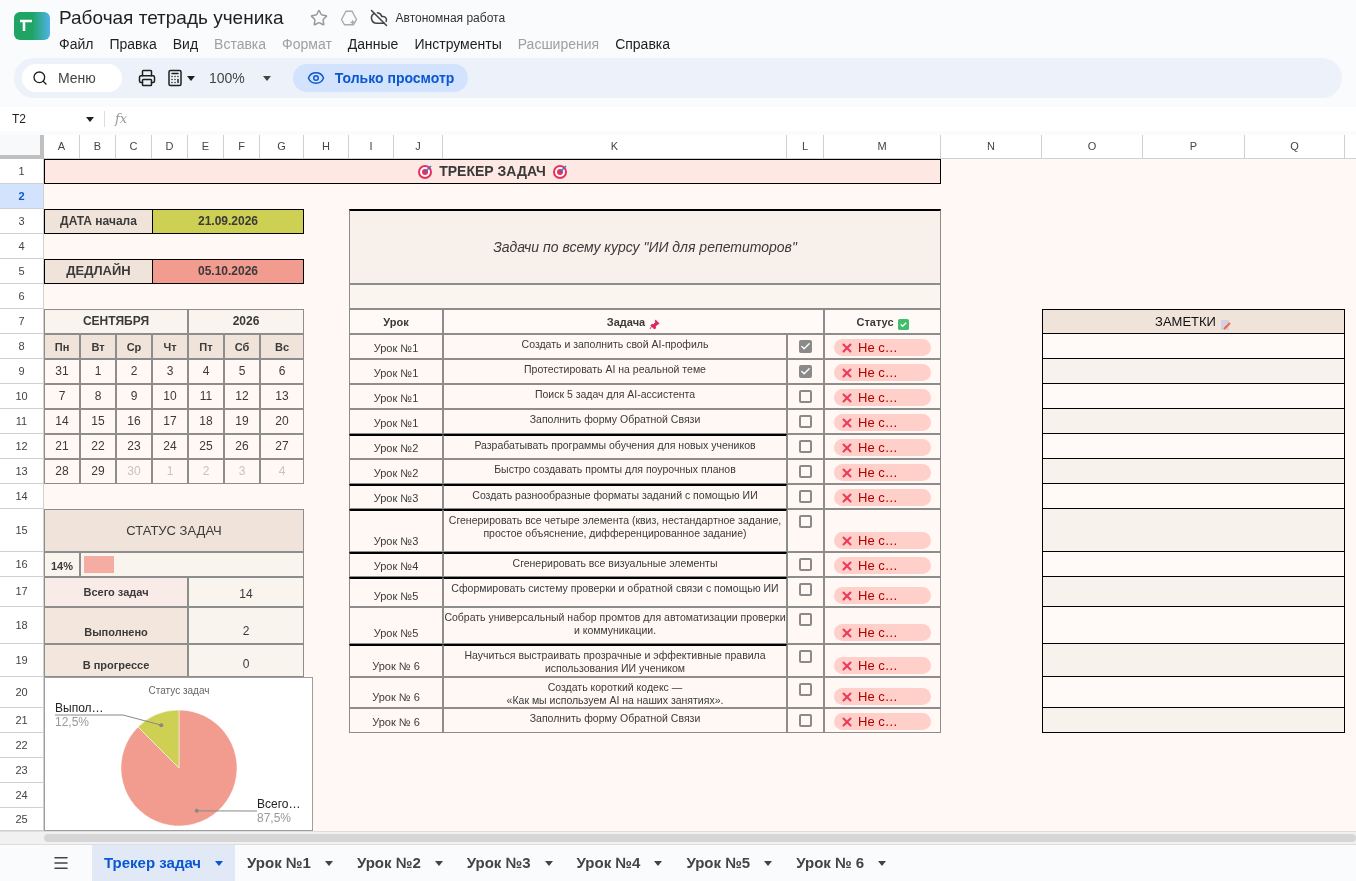 Image resolution: width=1356 pixels, height=881 pixels. Describe the element at coordinates (678, 838) in the screenshot. I see `horizontal-scrollbar` at that location.